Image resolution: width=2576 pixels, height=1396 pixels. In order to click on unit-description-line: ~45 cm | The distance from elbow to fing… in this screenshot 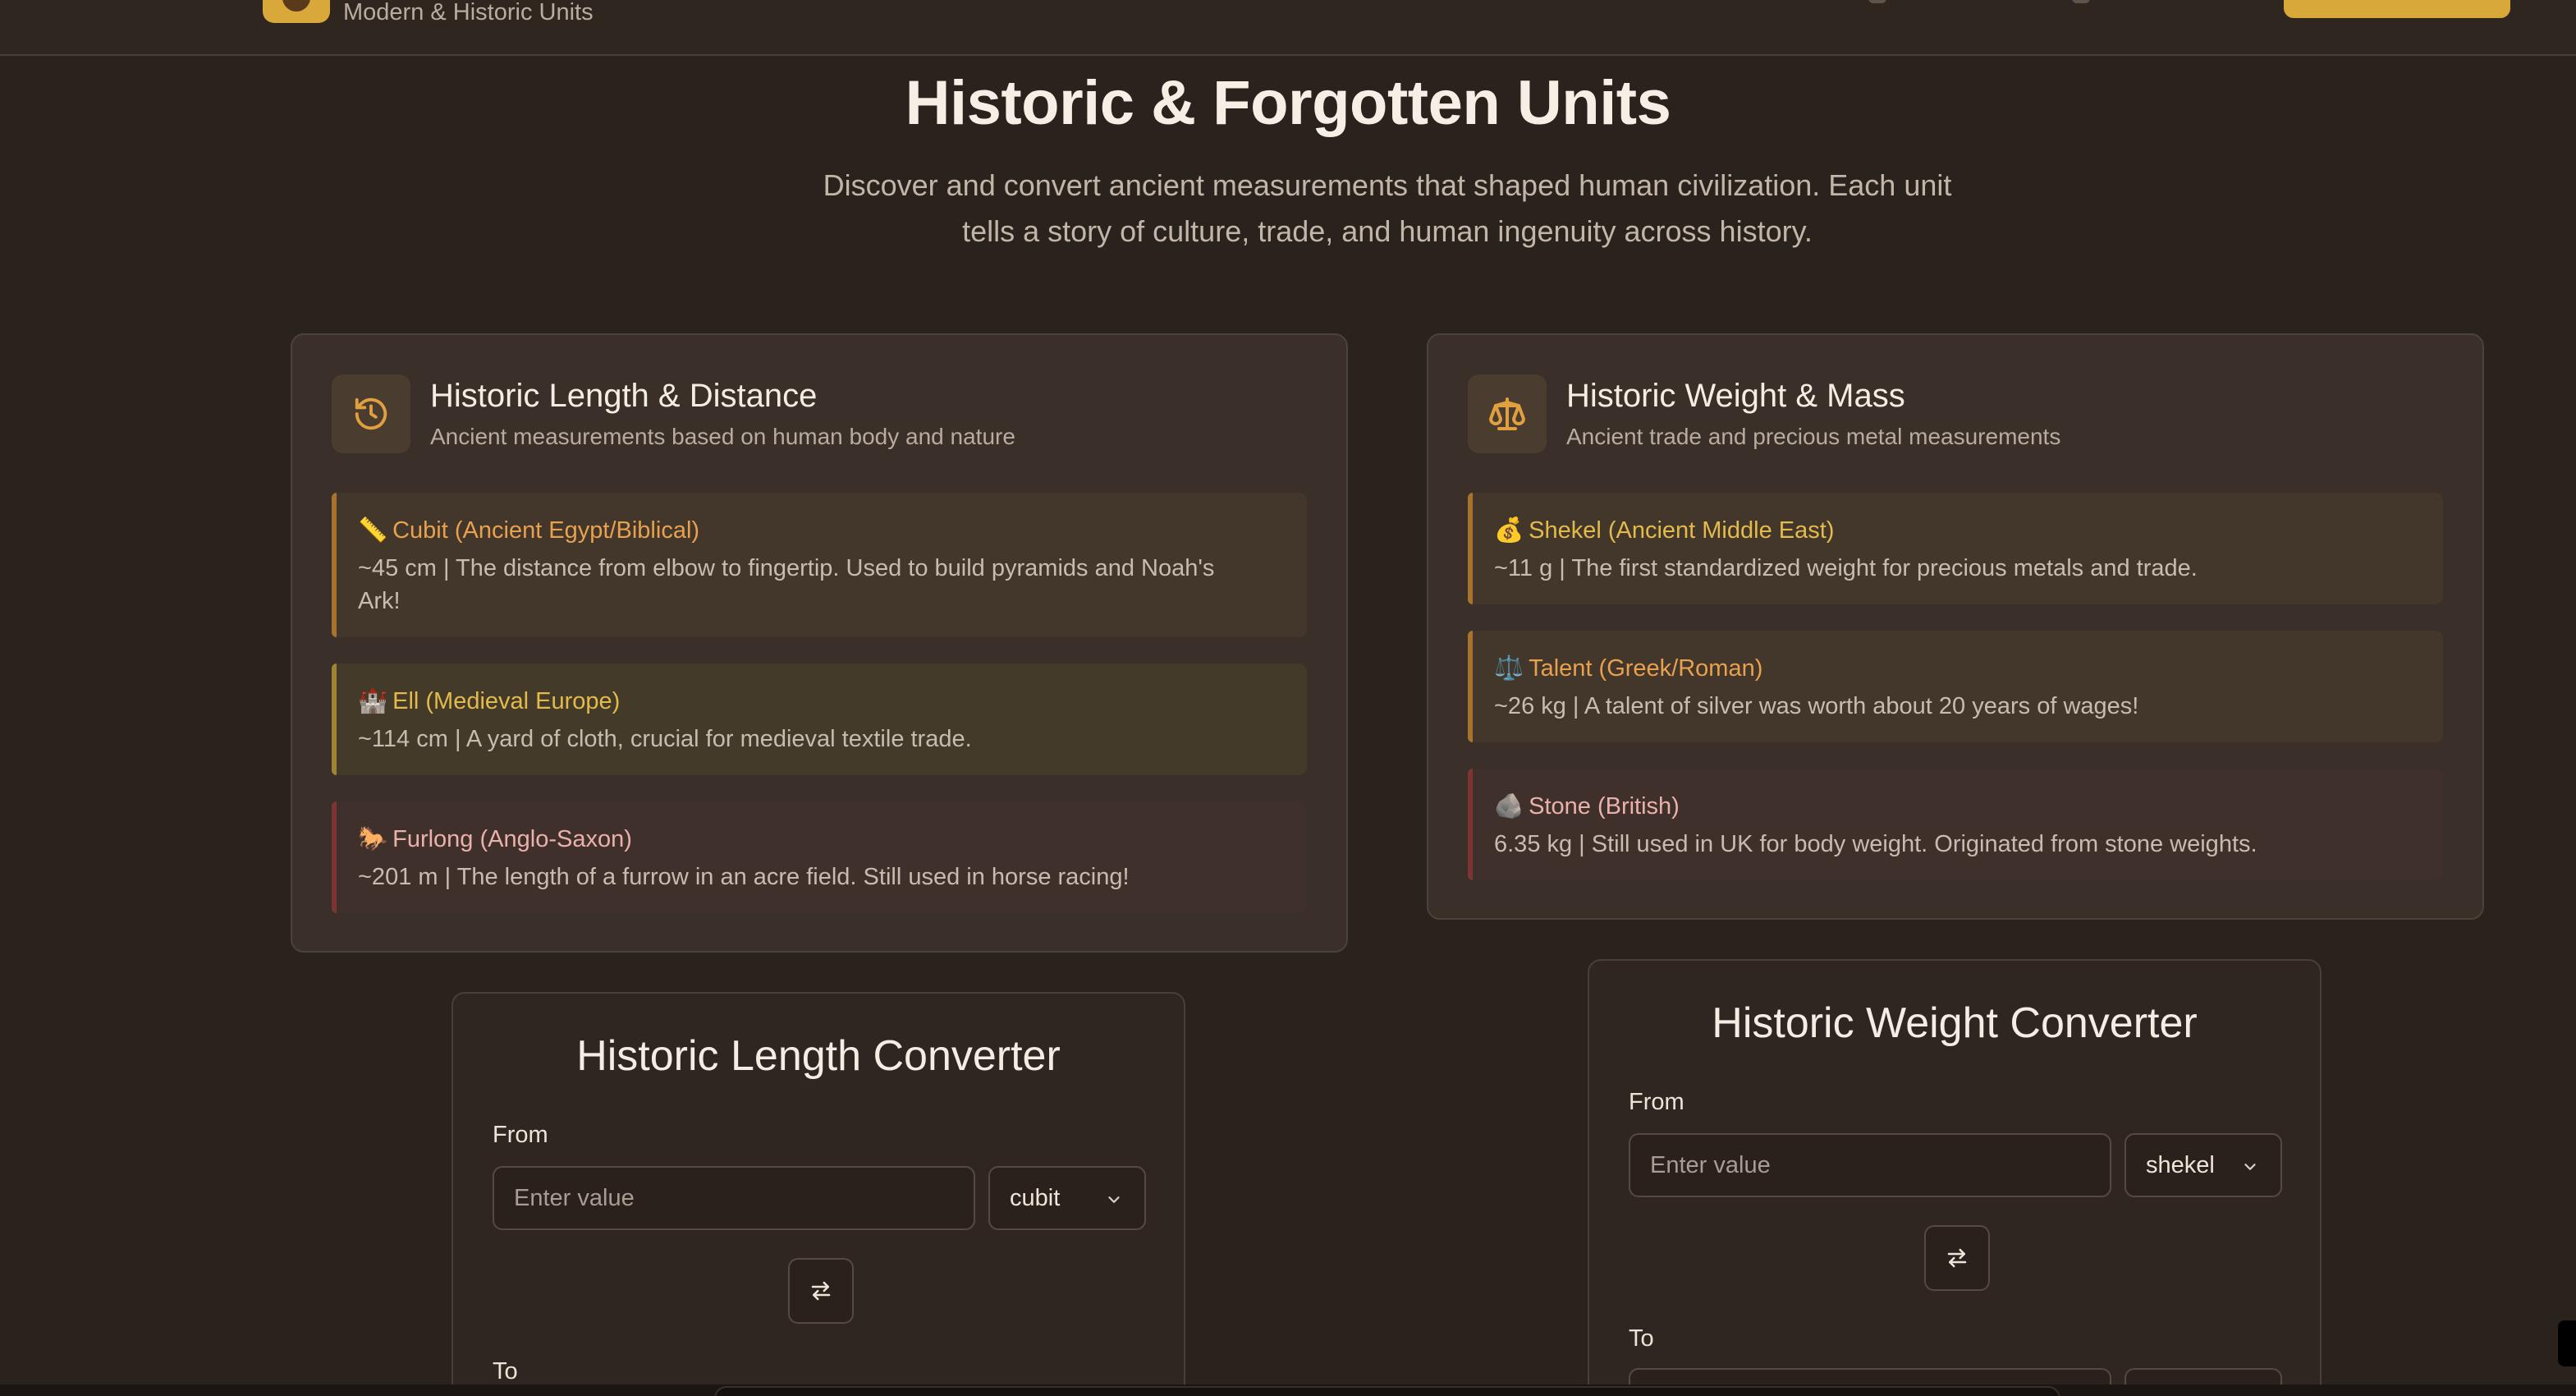, I will do `click(786, 568)`.